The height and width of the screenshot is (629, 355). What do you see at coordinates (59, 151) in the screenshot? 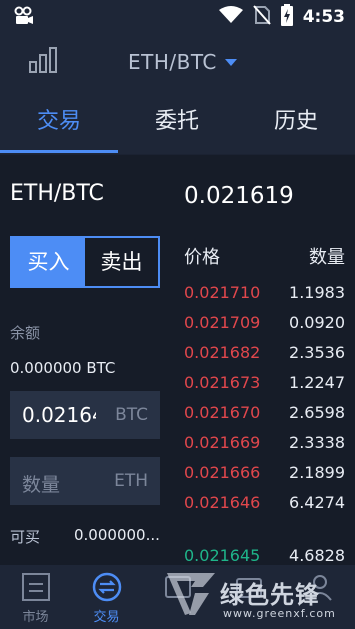
I see `active-tab-indicator` at bounding box center [59, 151].